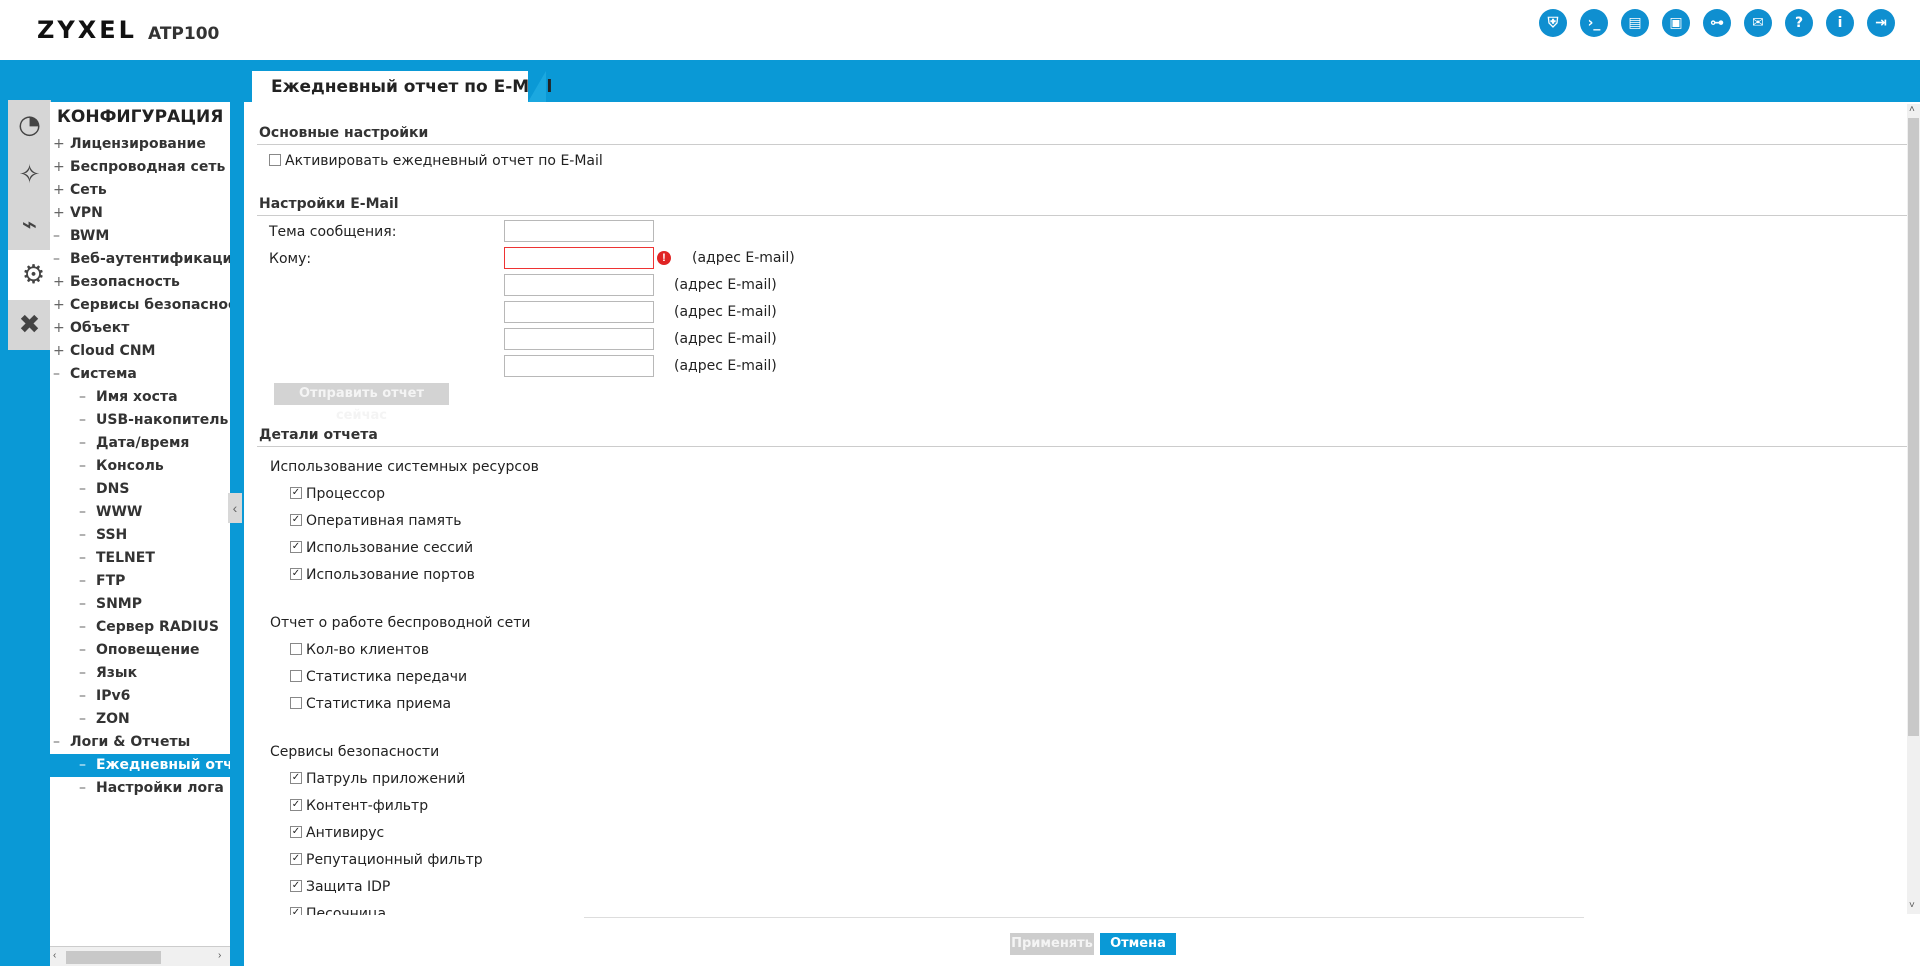 The height and width of the screenshot is (966, 1920). I want to click on tab-daily-report: Ежедневный отчет по E-Mail, so click(402, 86).